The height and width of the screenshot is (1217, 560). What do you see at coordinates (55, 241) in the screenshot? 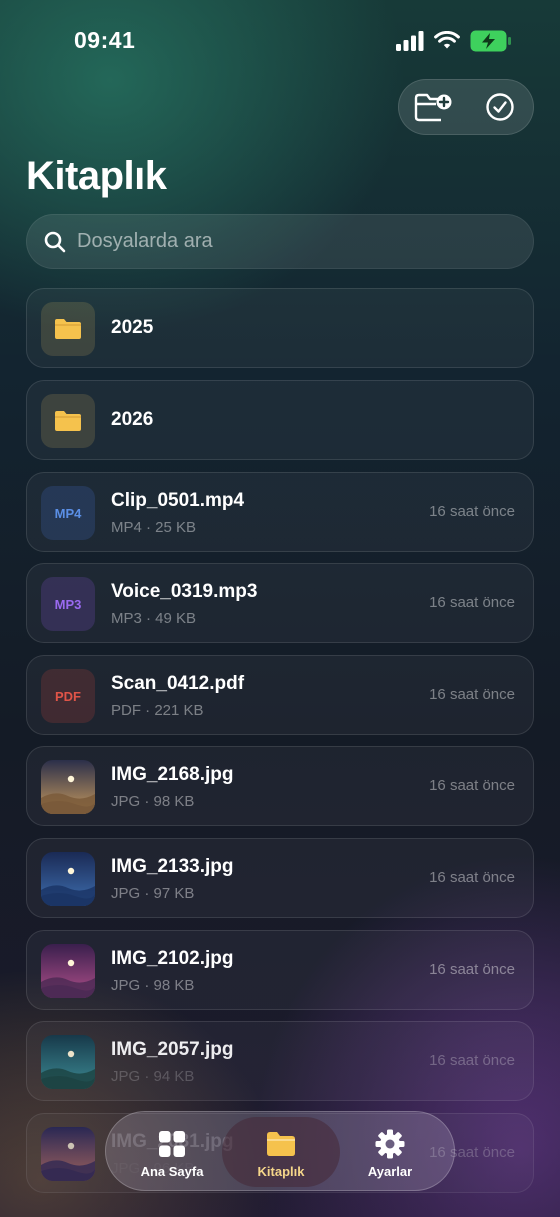
I see `search-icon` at bounding box center [55, 241].